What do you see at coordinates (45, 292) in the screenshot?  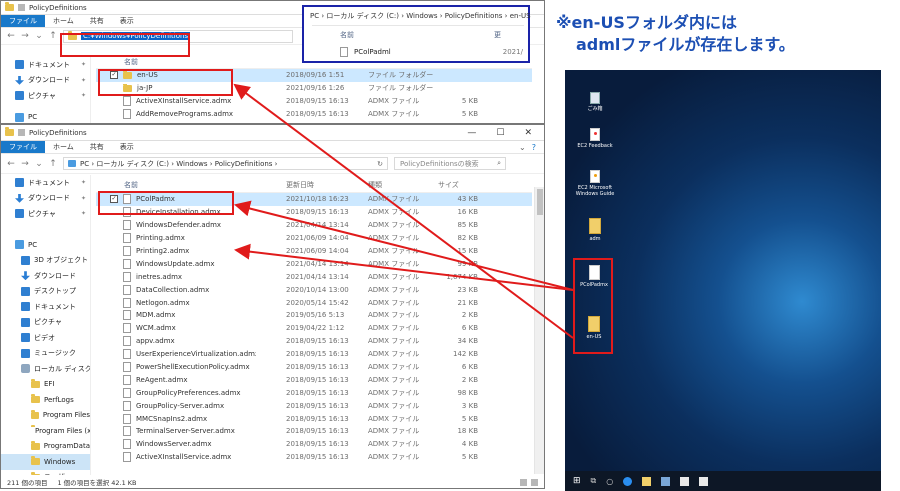 I see `nav-item: デスクトップ` at bounding box center [45, 292].